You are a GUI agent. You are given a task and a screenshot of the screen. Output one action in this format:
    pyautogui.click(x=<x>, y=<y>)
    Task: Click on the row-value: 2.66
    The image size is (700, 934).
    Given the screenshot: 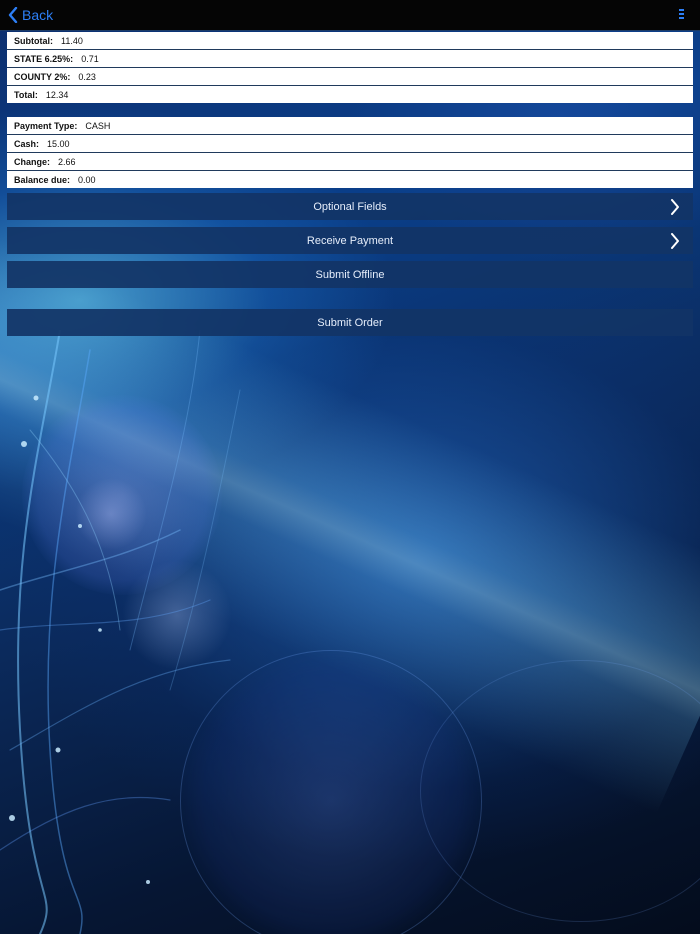 What is the action you would take?
    pyautogui.click(x=67, y=161)
    